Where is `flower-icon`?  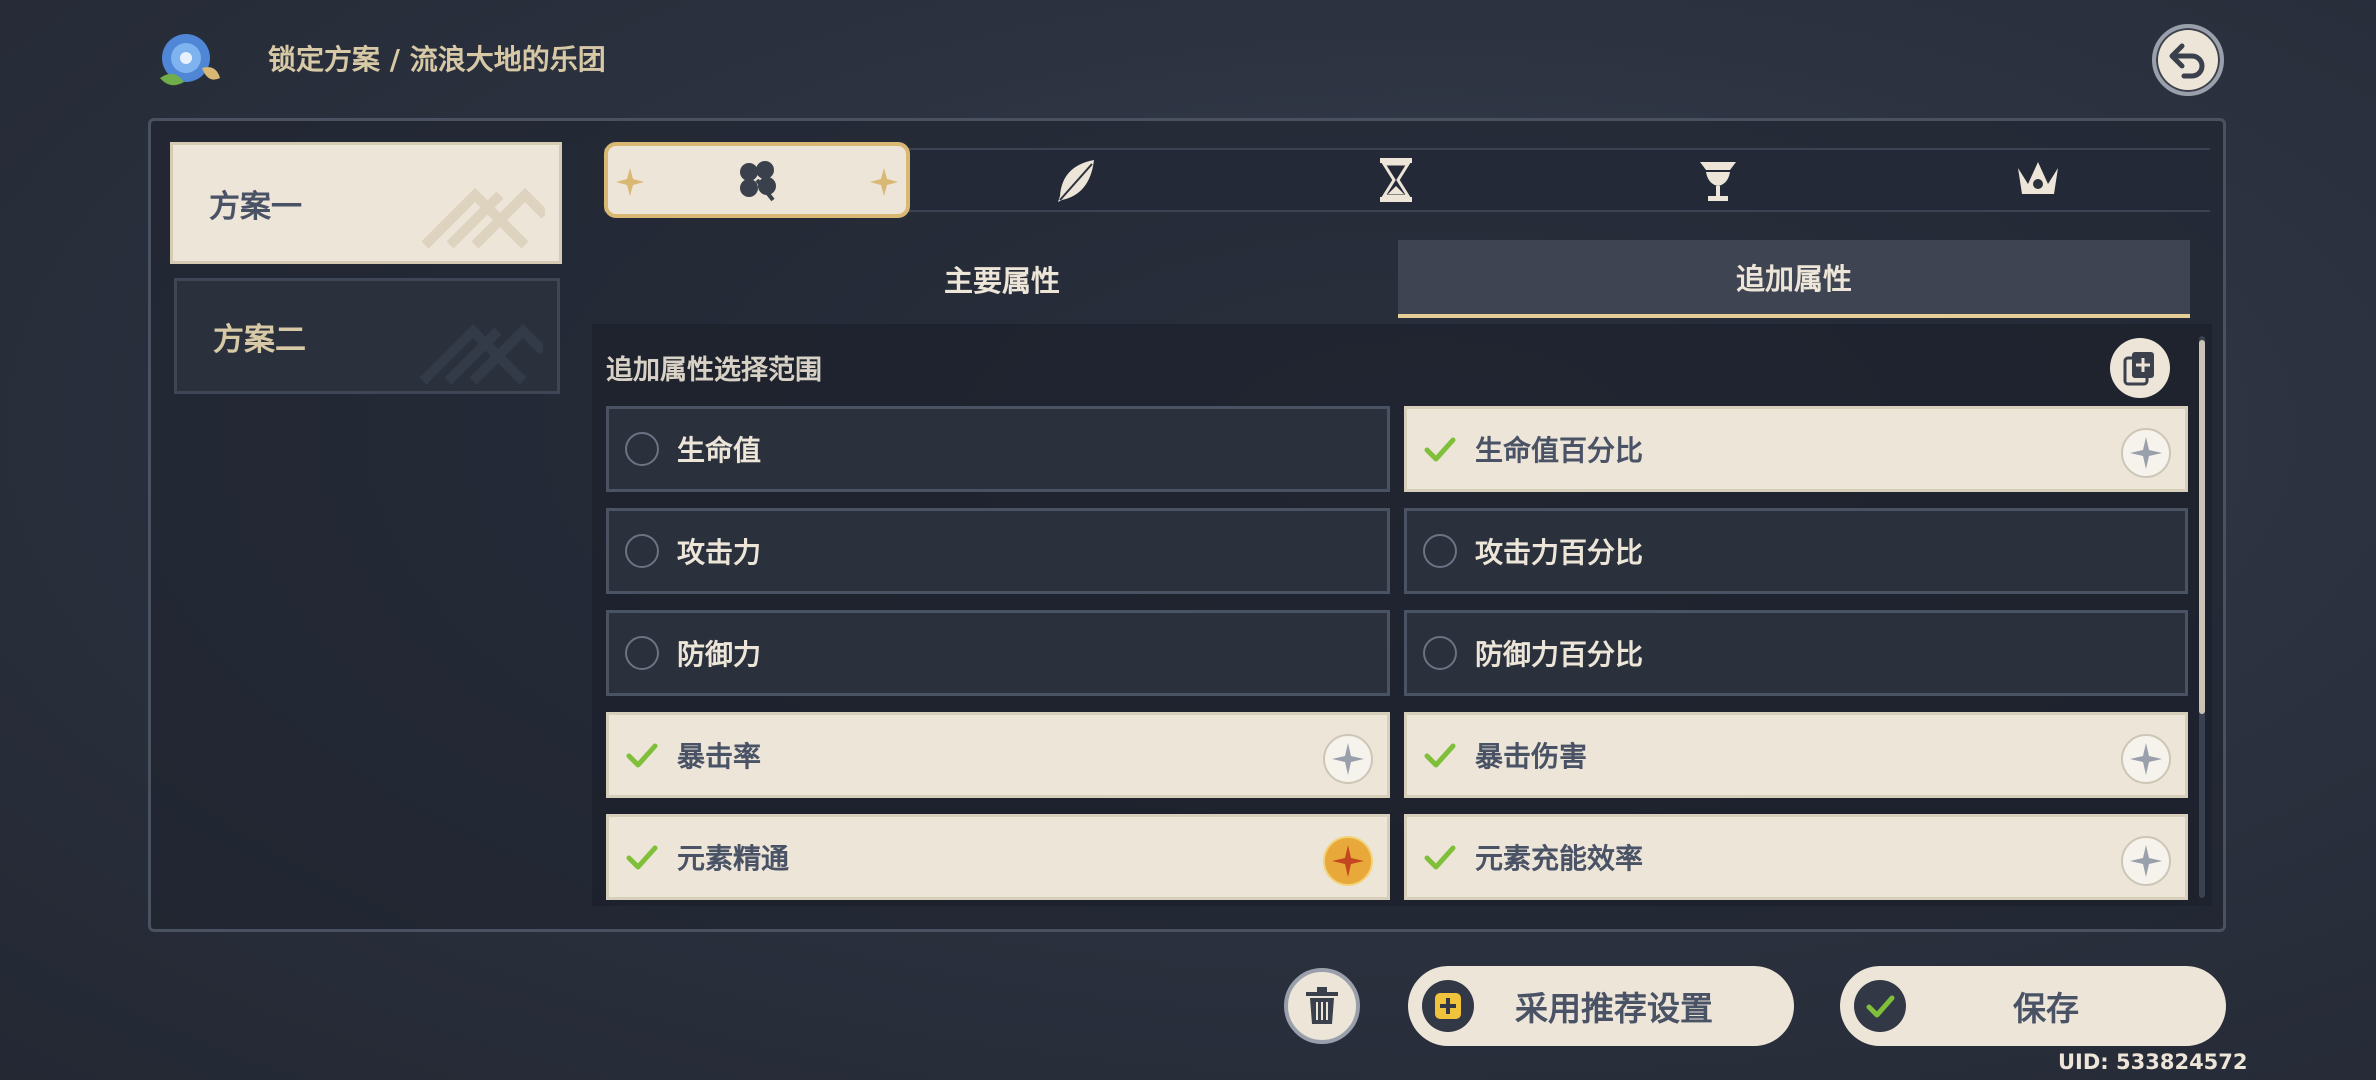
flower-icon is located at coordinates (758, 181).